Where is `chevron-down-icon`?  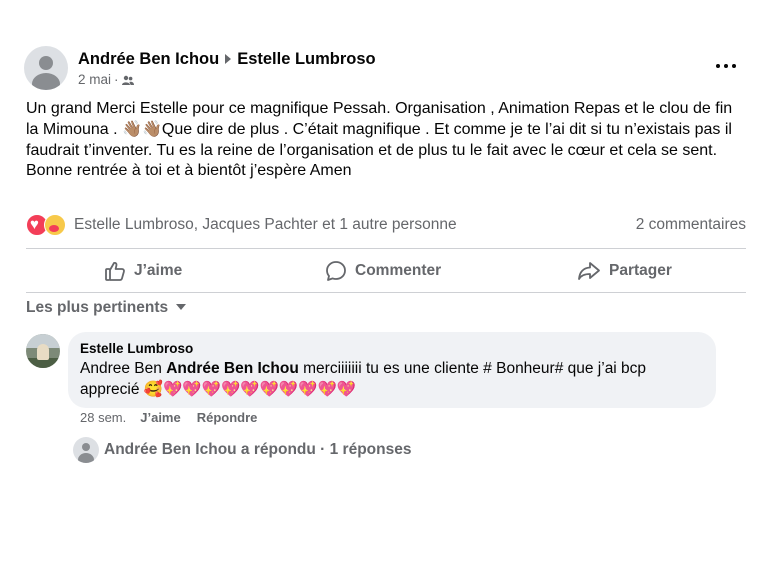
chevron-down-icon is located at coordinates (181, 307).